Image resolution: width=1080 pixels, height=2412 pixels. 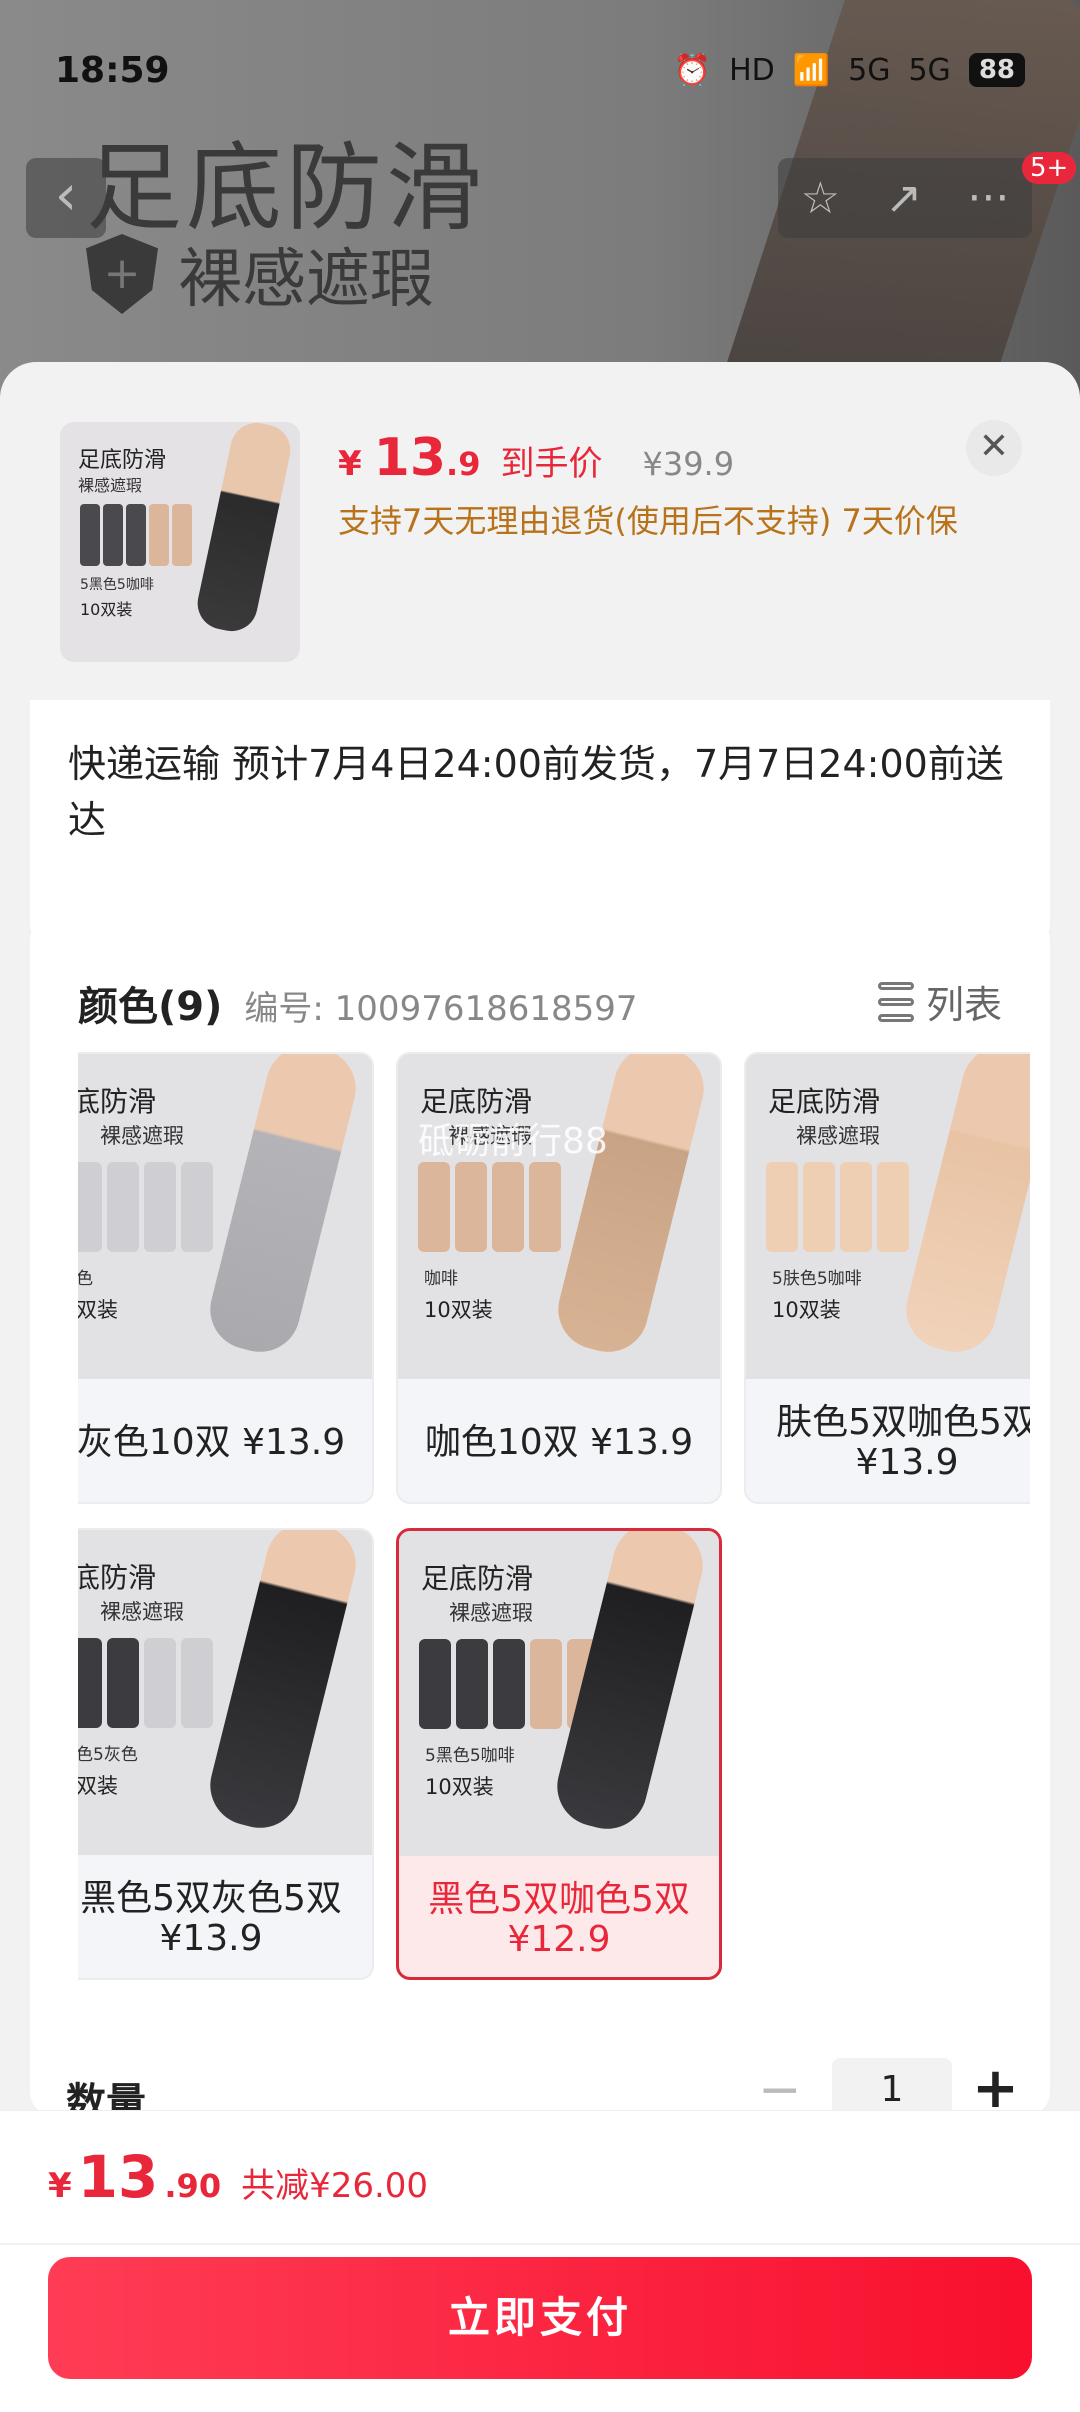 I want to click on option-image: 足底防滑 裸感遮瑕 5肤色5咖啡 10双装, so click(x=888, y=1216).